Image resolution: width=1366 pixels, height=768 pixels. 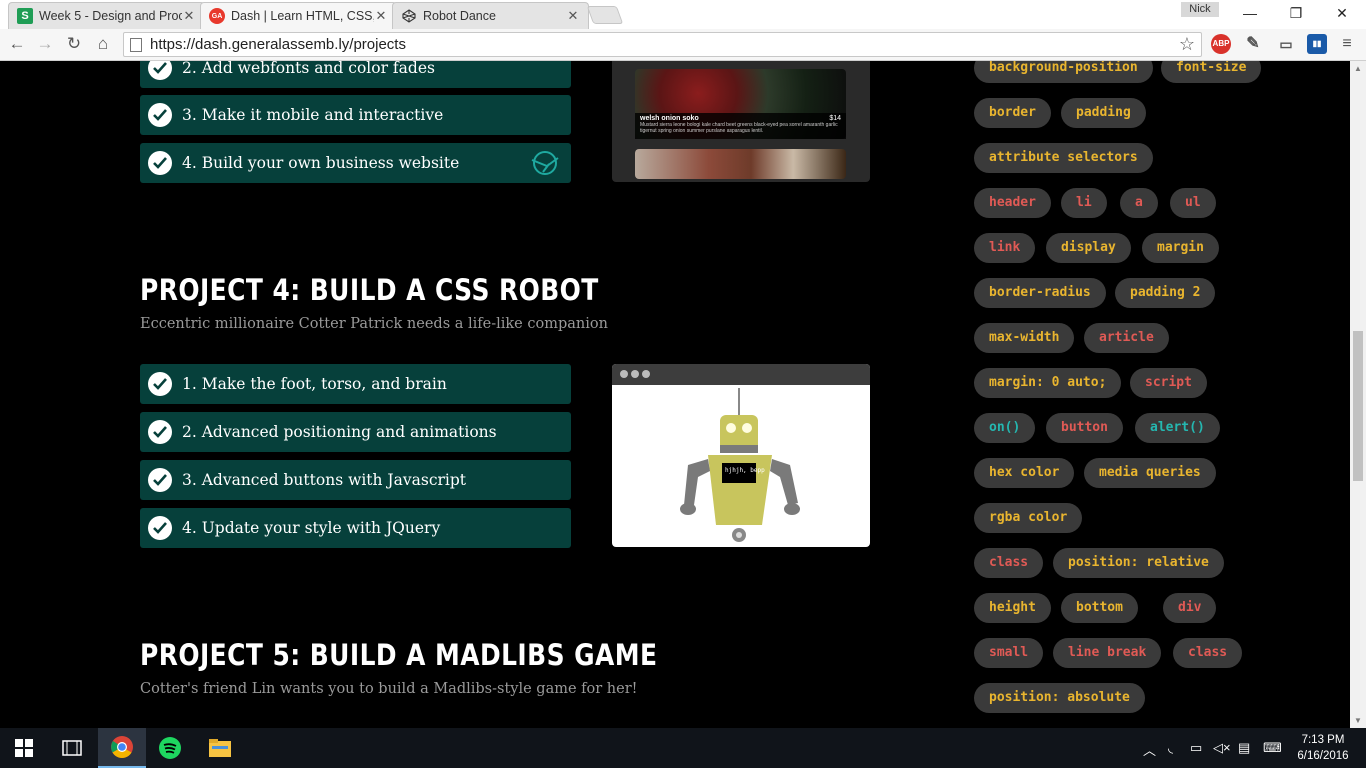 What do you see at coordinates (72, 748) in the screenshot?
I see `task-view-icon` at bounding box center [72, 748].